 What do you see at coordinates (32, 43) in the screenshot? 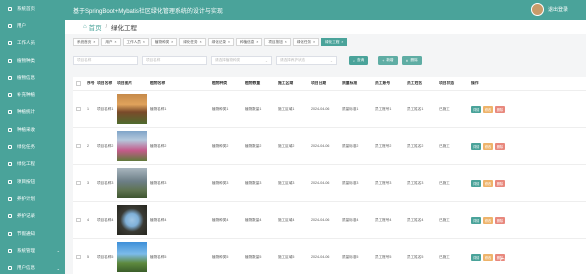
I see `sidebar-item: 工作人员` at bounding box center [32, 43].